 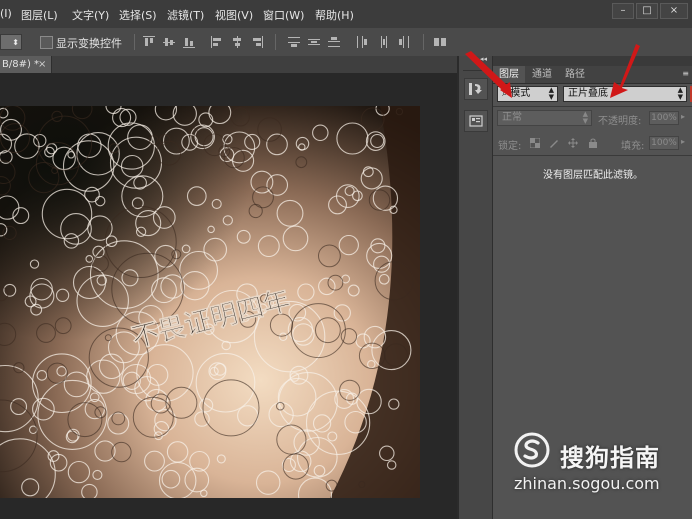 What do you see at coordinates (647, 11) in the screenshot?
I see `maximize-button: □` at bounding box center [647, 11].